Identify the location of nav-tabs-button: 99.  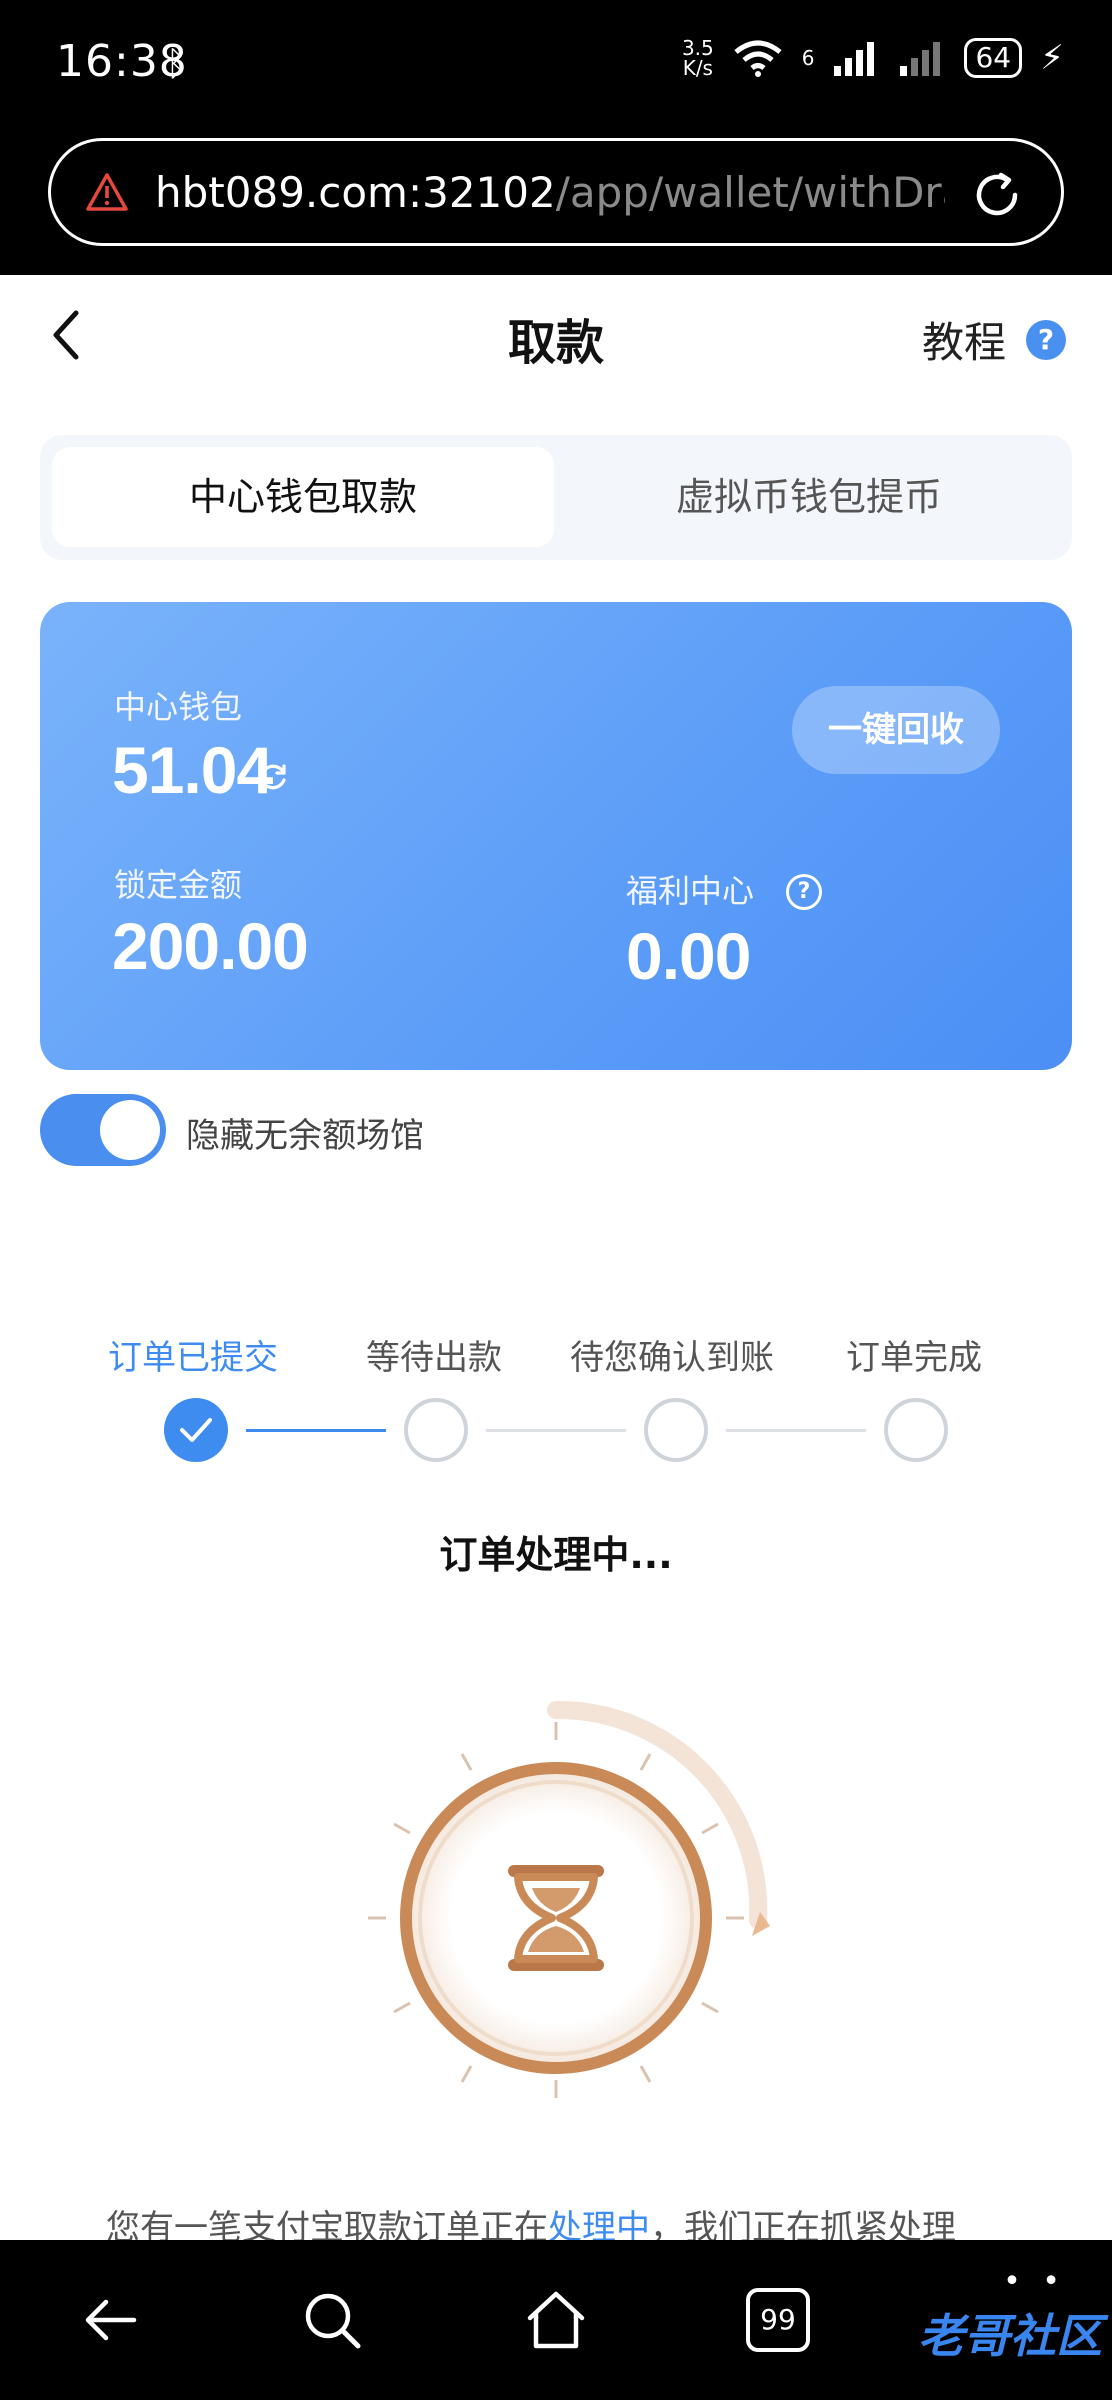
(778, 2320).